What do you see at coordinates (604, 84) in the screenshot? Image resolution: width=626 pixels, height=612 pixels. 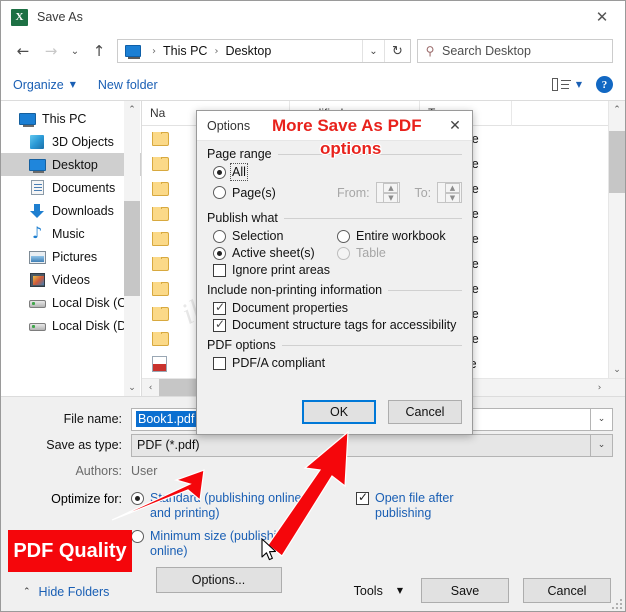 I see `help-icon: ?` at bounding box center [604, 84].